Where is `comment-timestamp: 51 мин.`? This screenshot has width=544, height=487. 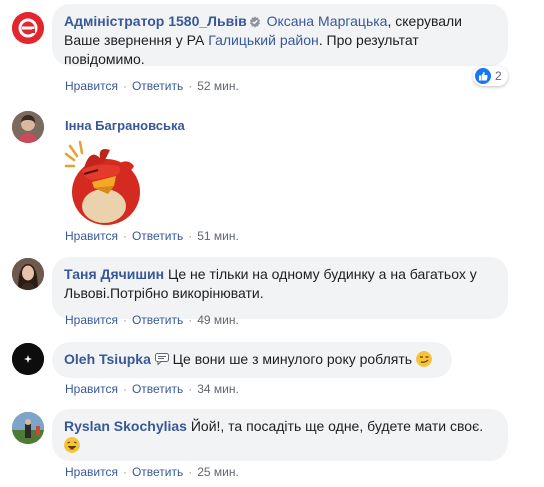 comment-timestamp: 51 мин. is located at coordinates (218, 236).